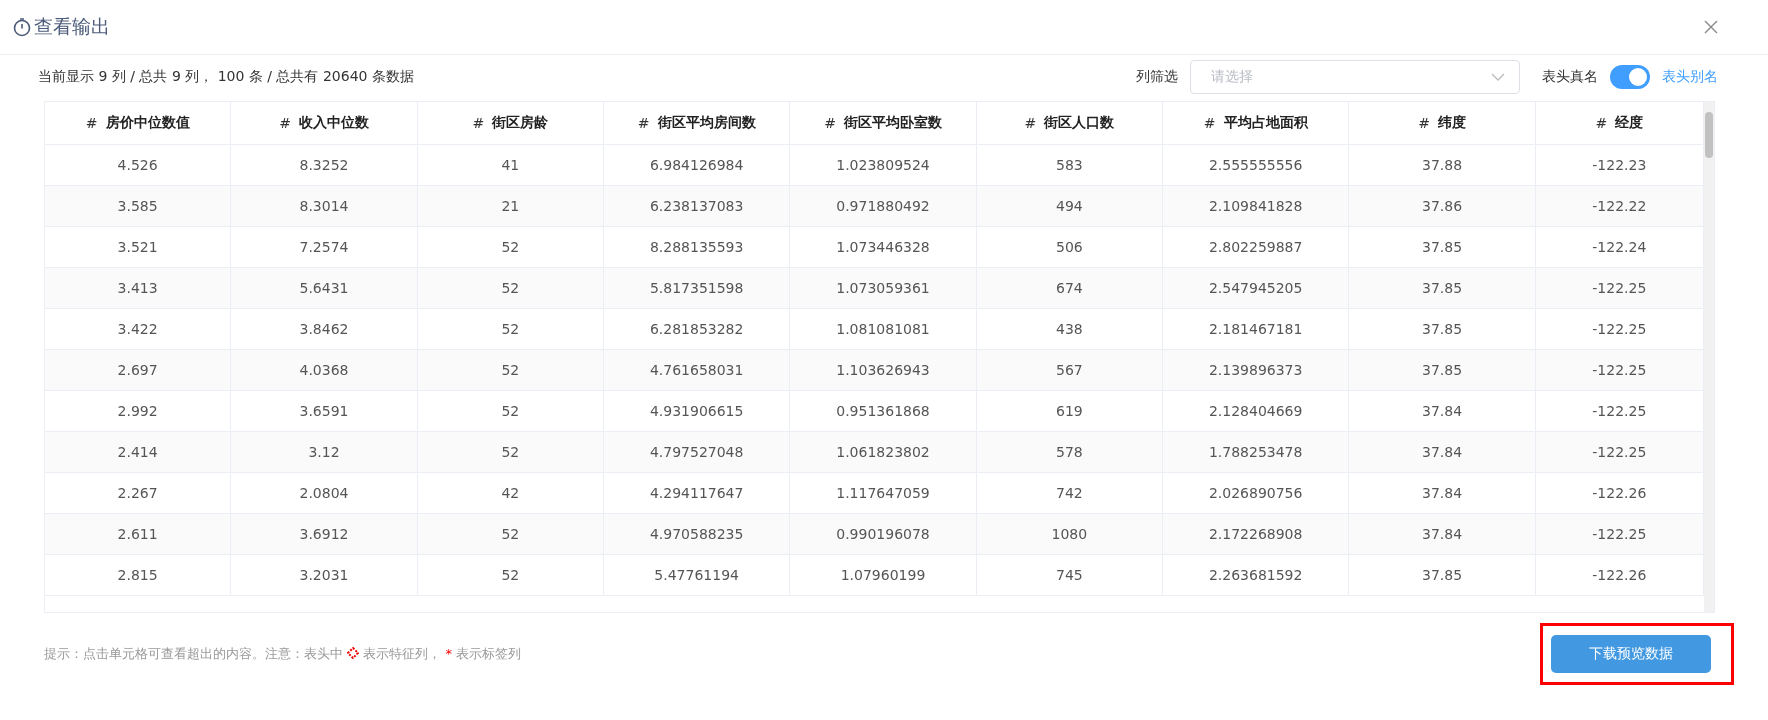 The image size is (1768, 720). I want to click on table-cell: 567, so click(1069, 370).